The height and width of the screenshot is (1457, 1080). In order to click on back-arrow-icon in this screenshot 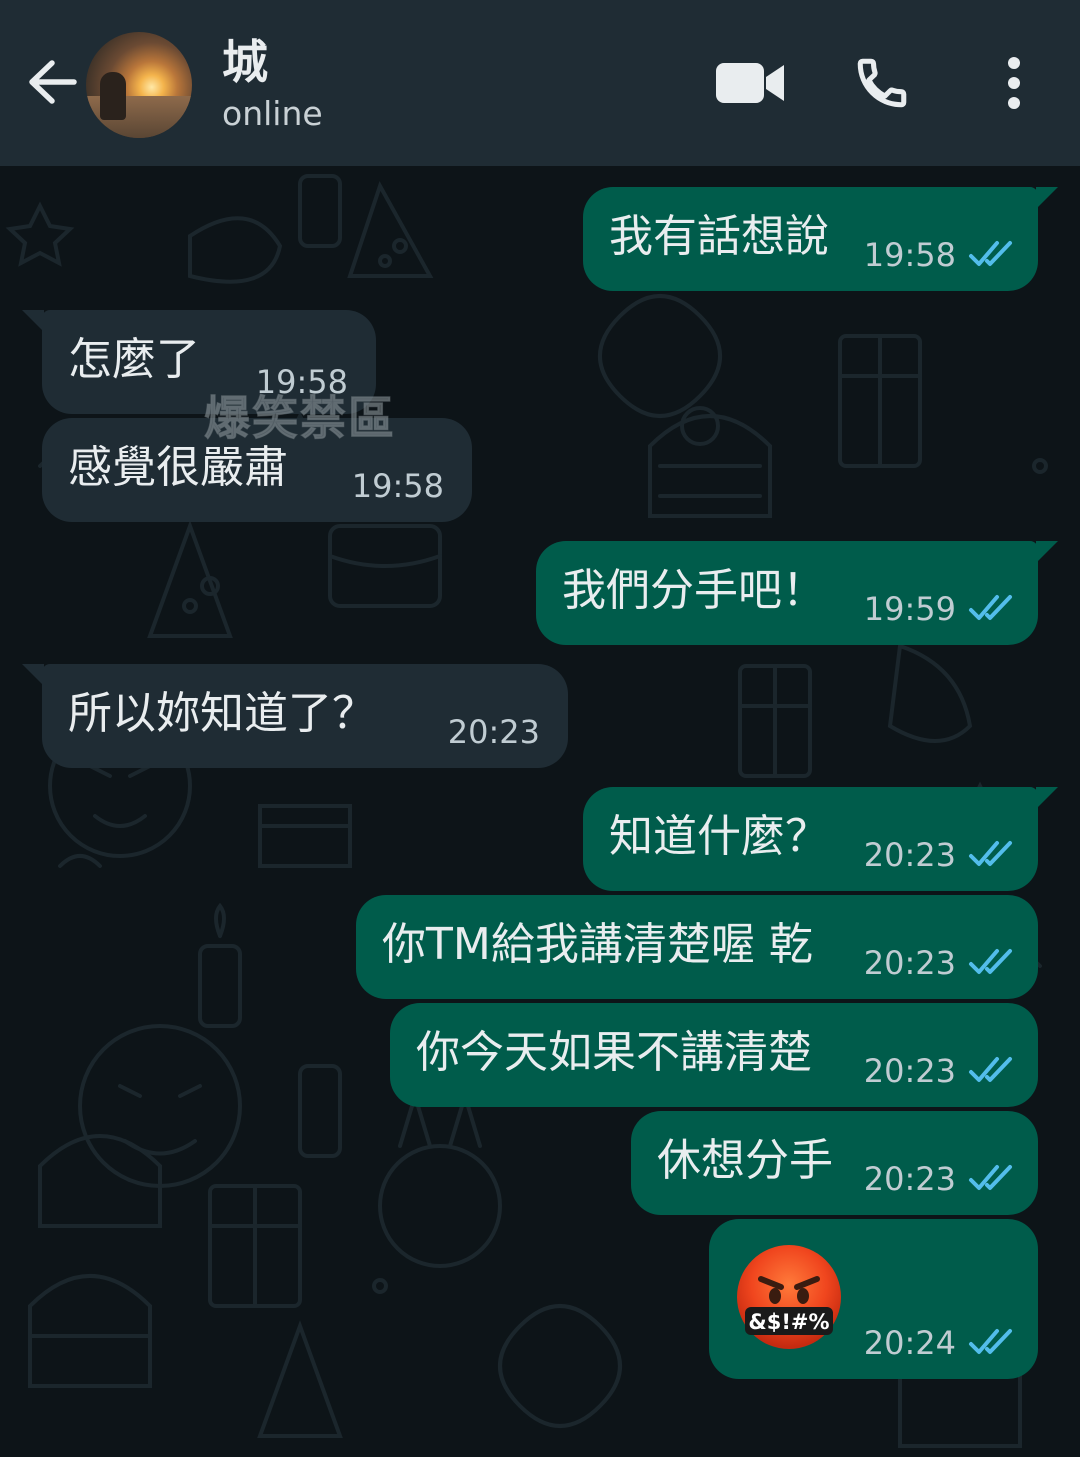, I will do `click(53, 82)`.